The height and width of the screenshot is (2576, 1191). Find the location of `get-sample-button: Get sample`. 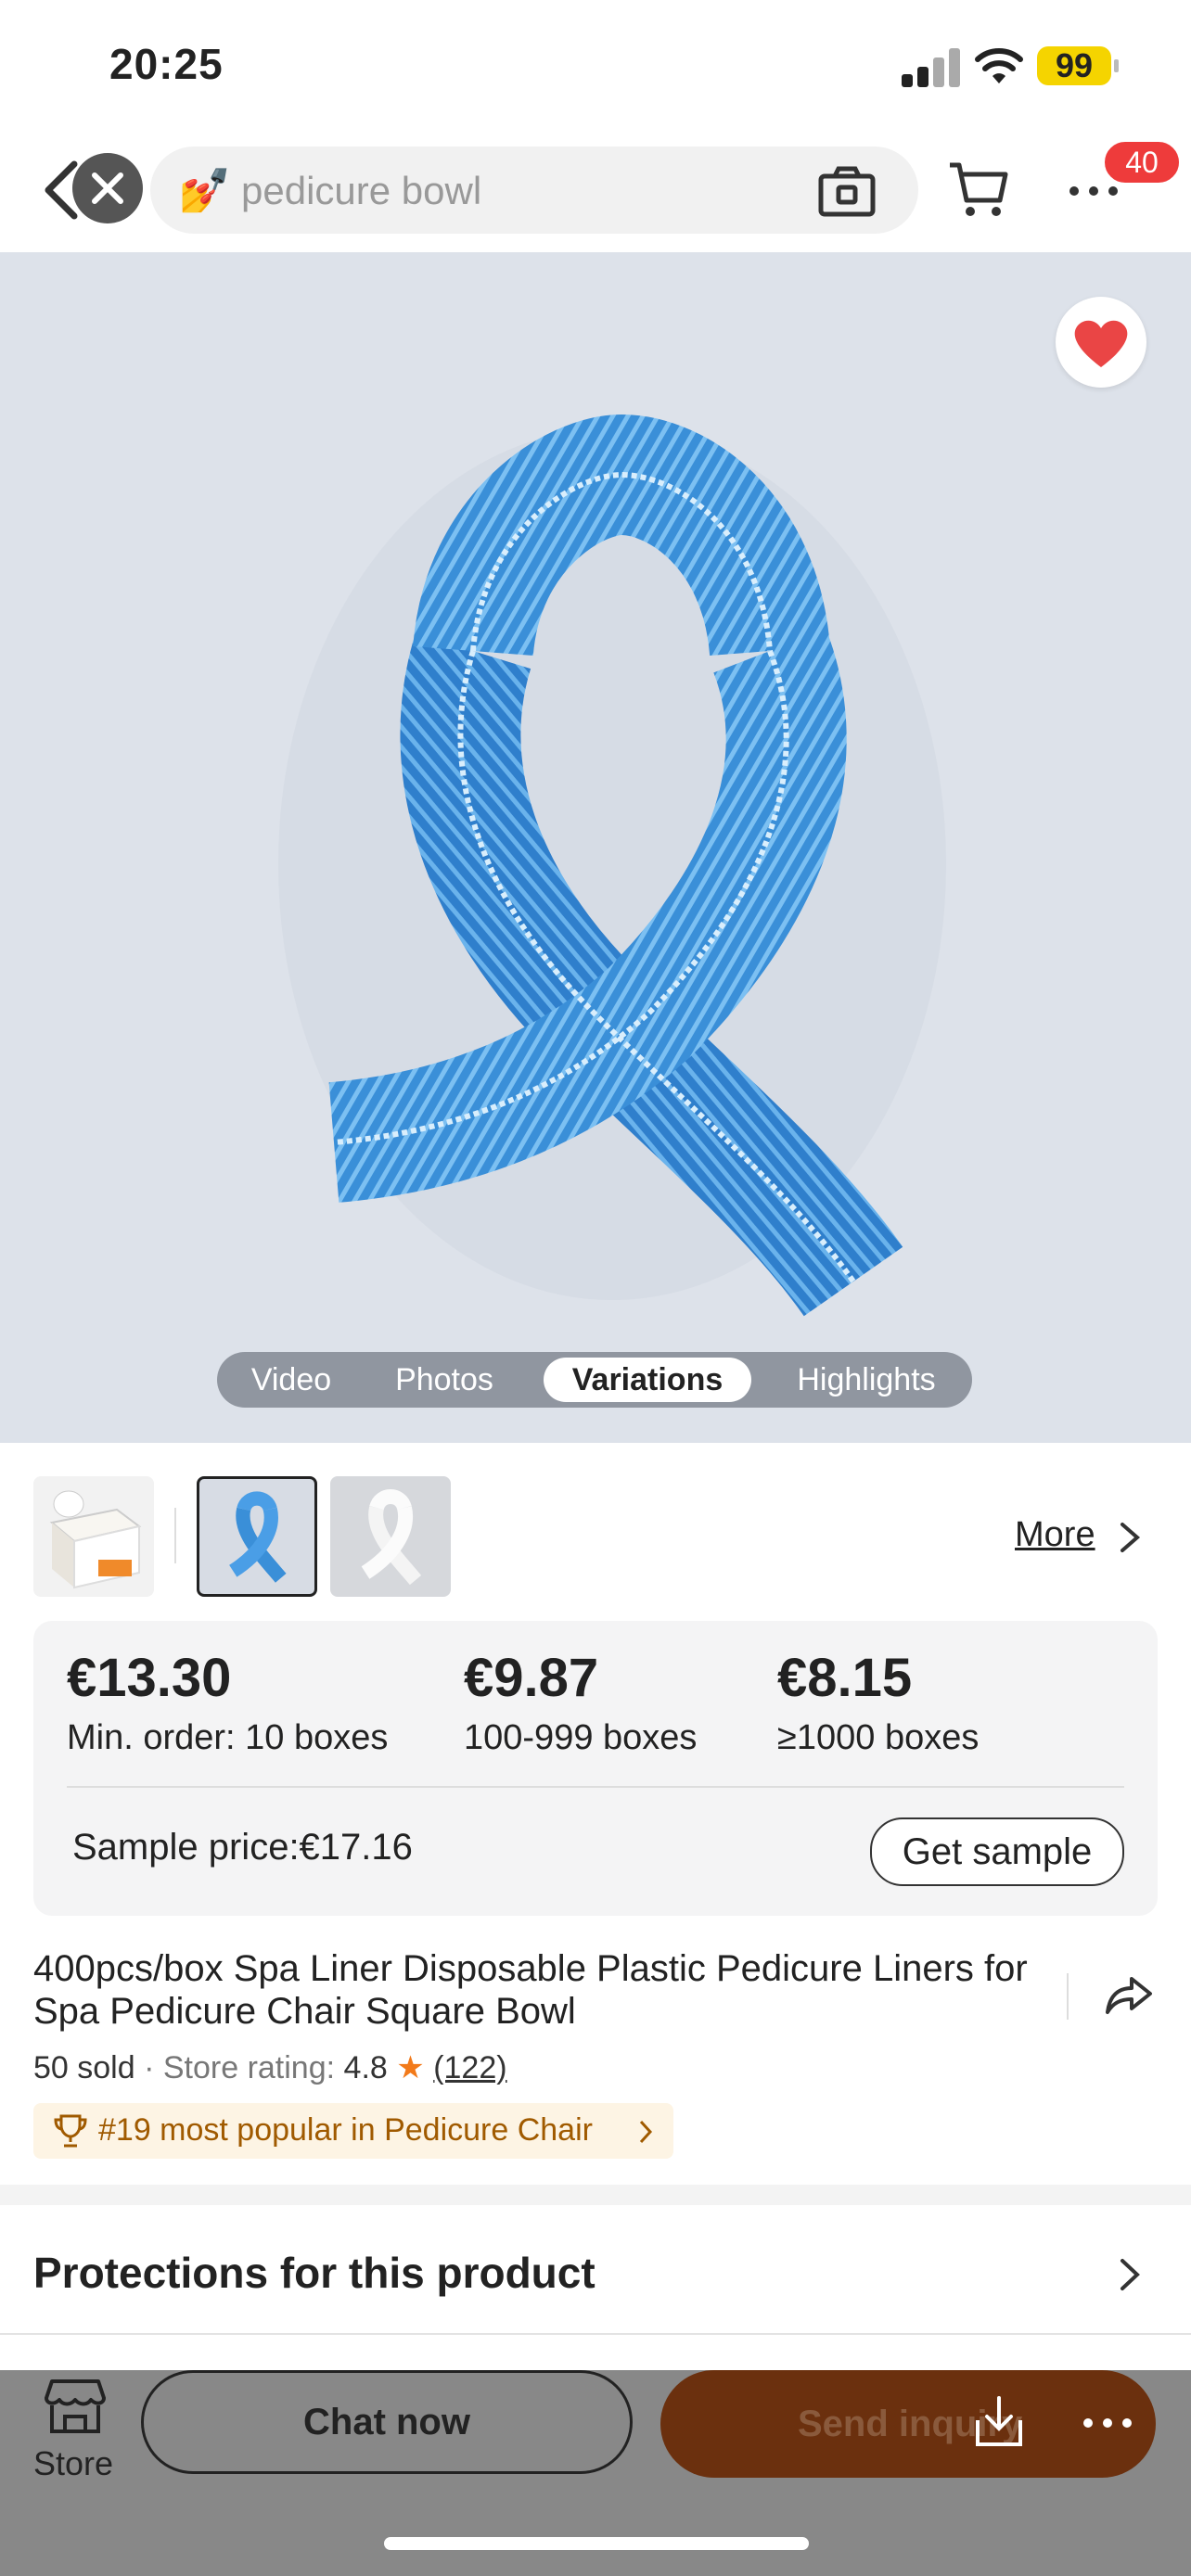

get-sample-button: Get sample is located at coordinates (997, 1852).